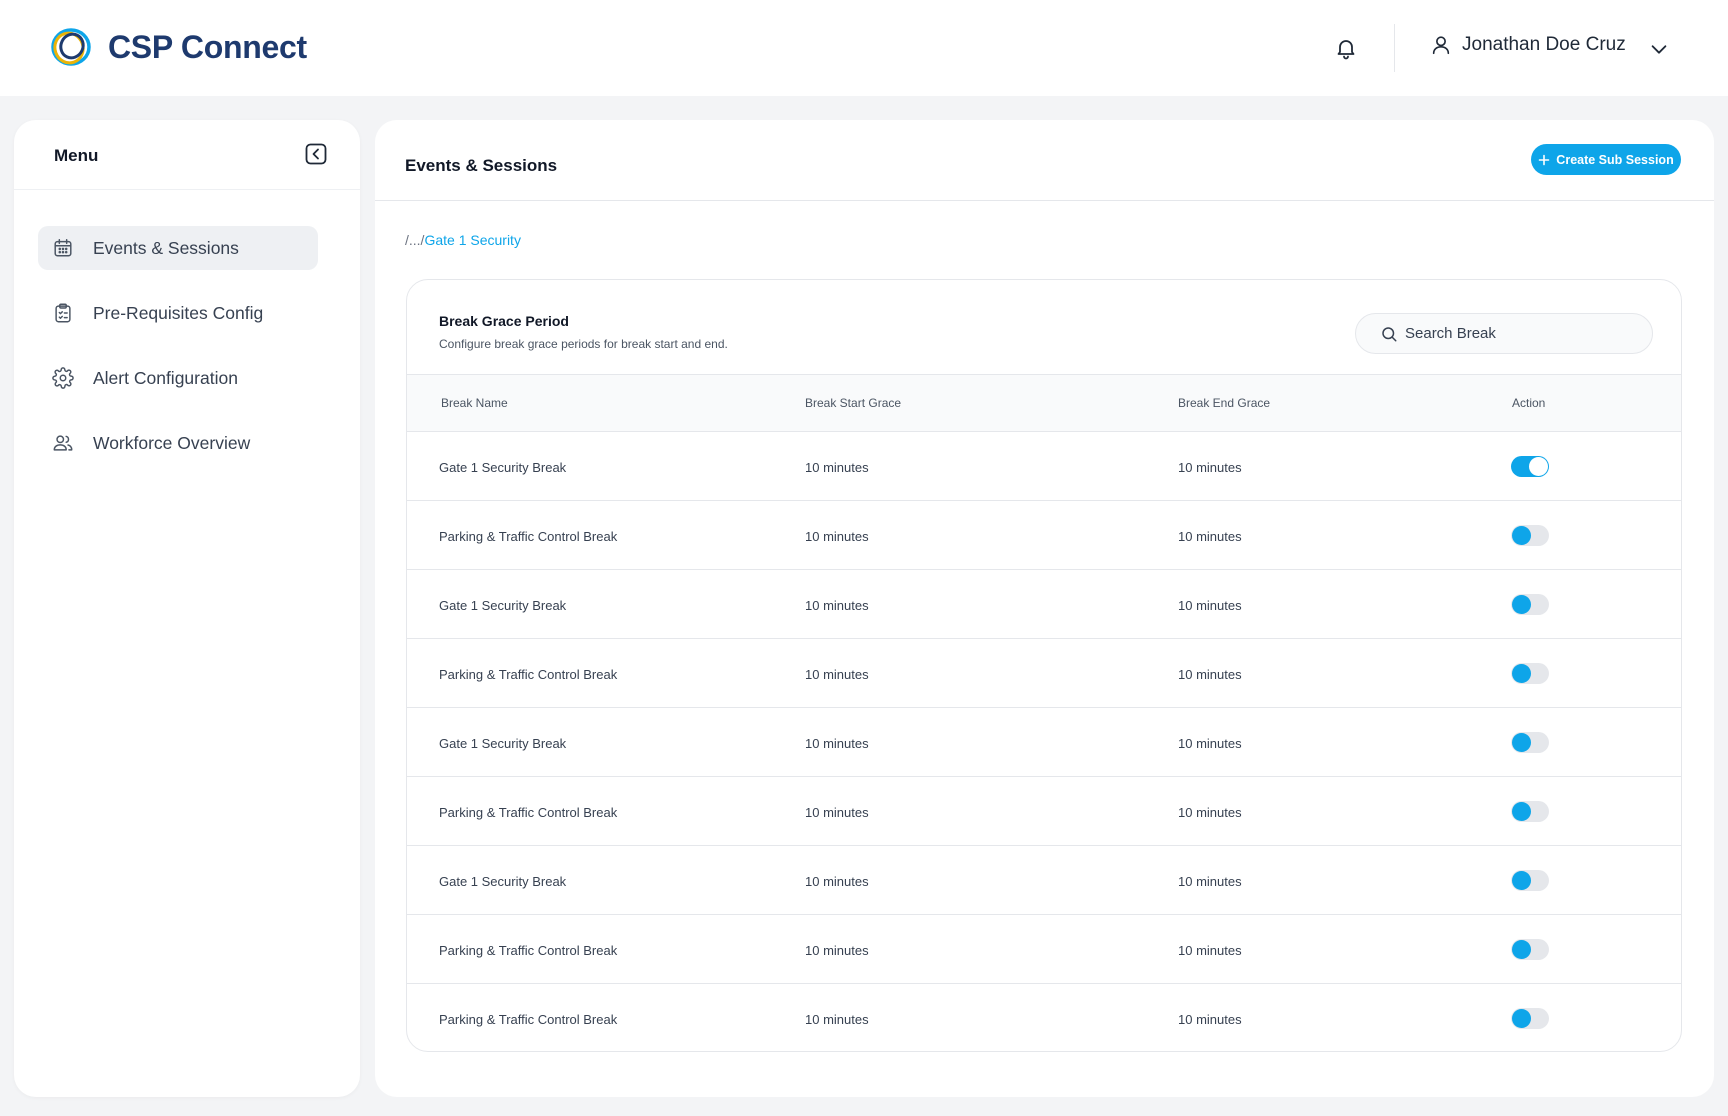 The height and width of the screenshot is (1116, 1728). I want to click on user-menu: Jonathan Doe Cruz, so click(1528, 45).